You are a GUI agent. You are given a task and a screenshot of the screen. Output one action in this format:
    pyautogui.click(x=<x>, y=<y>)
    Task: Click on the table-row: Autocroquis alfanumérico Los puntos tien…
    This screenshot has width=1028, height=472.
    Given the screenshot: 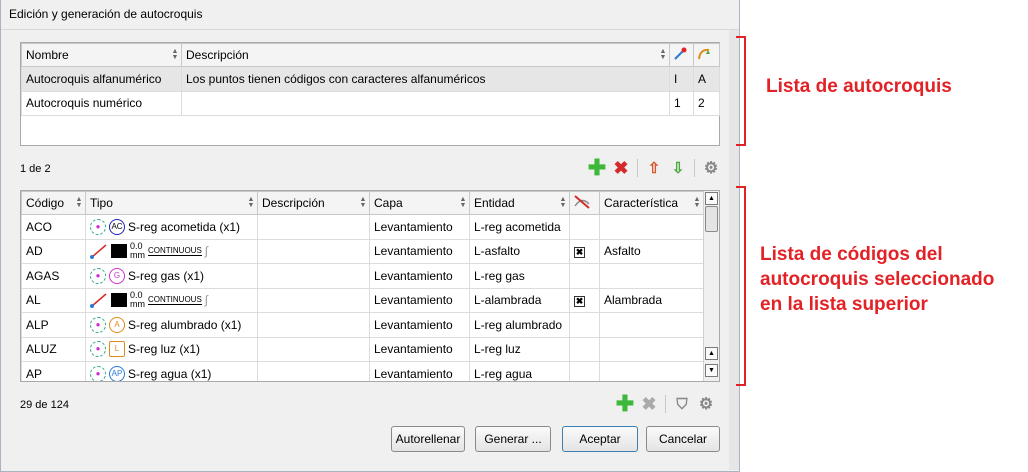 What is the action you would take?
    pyautogui.click(x=370, y=79)
    